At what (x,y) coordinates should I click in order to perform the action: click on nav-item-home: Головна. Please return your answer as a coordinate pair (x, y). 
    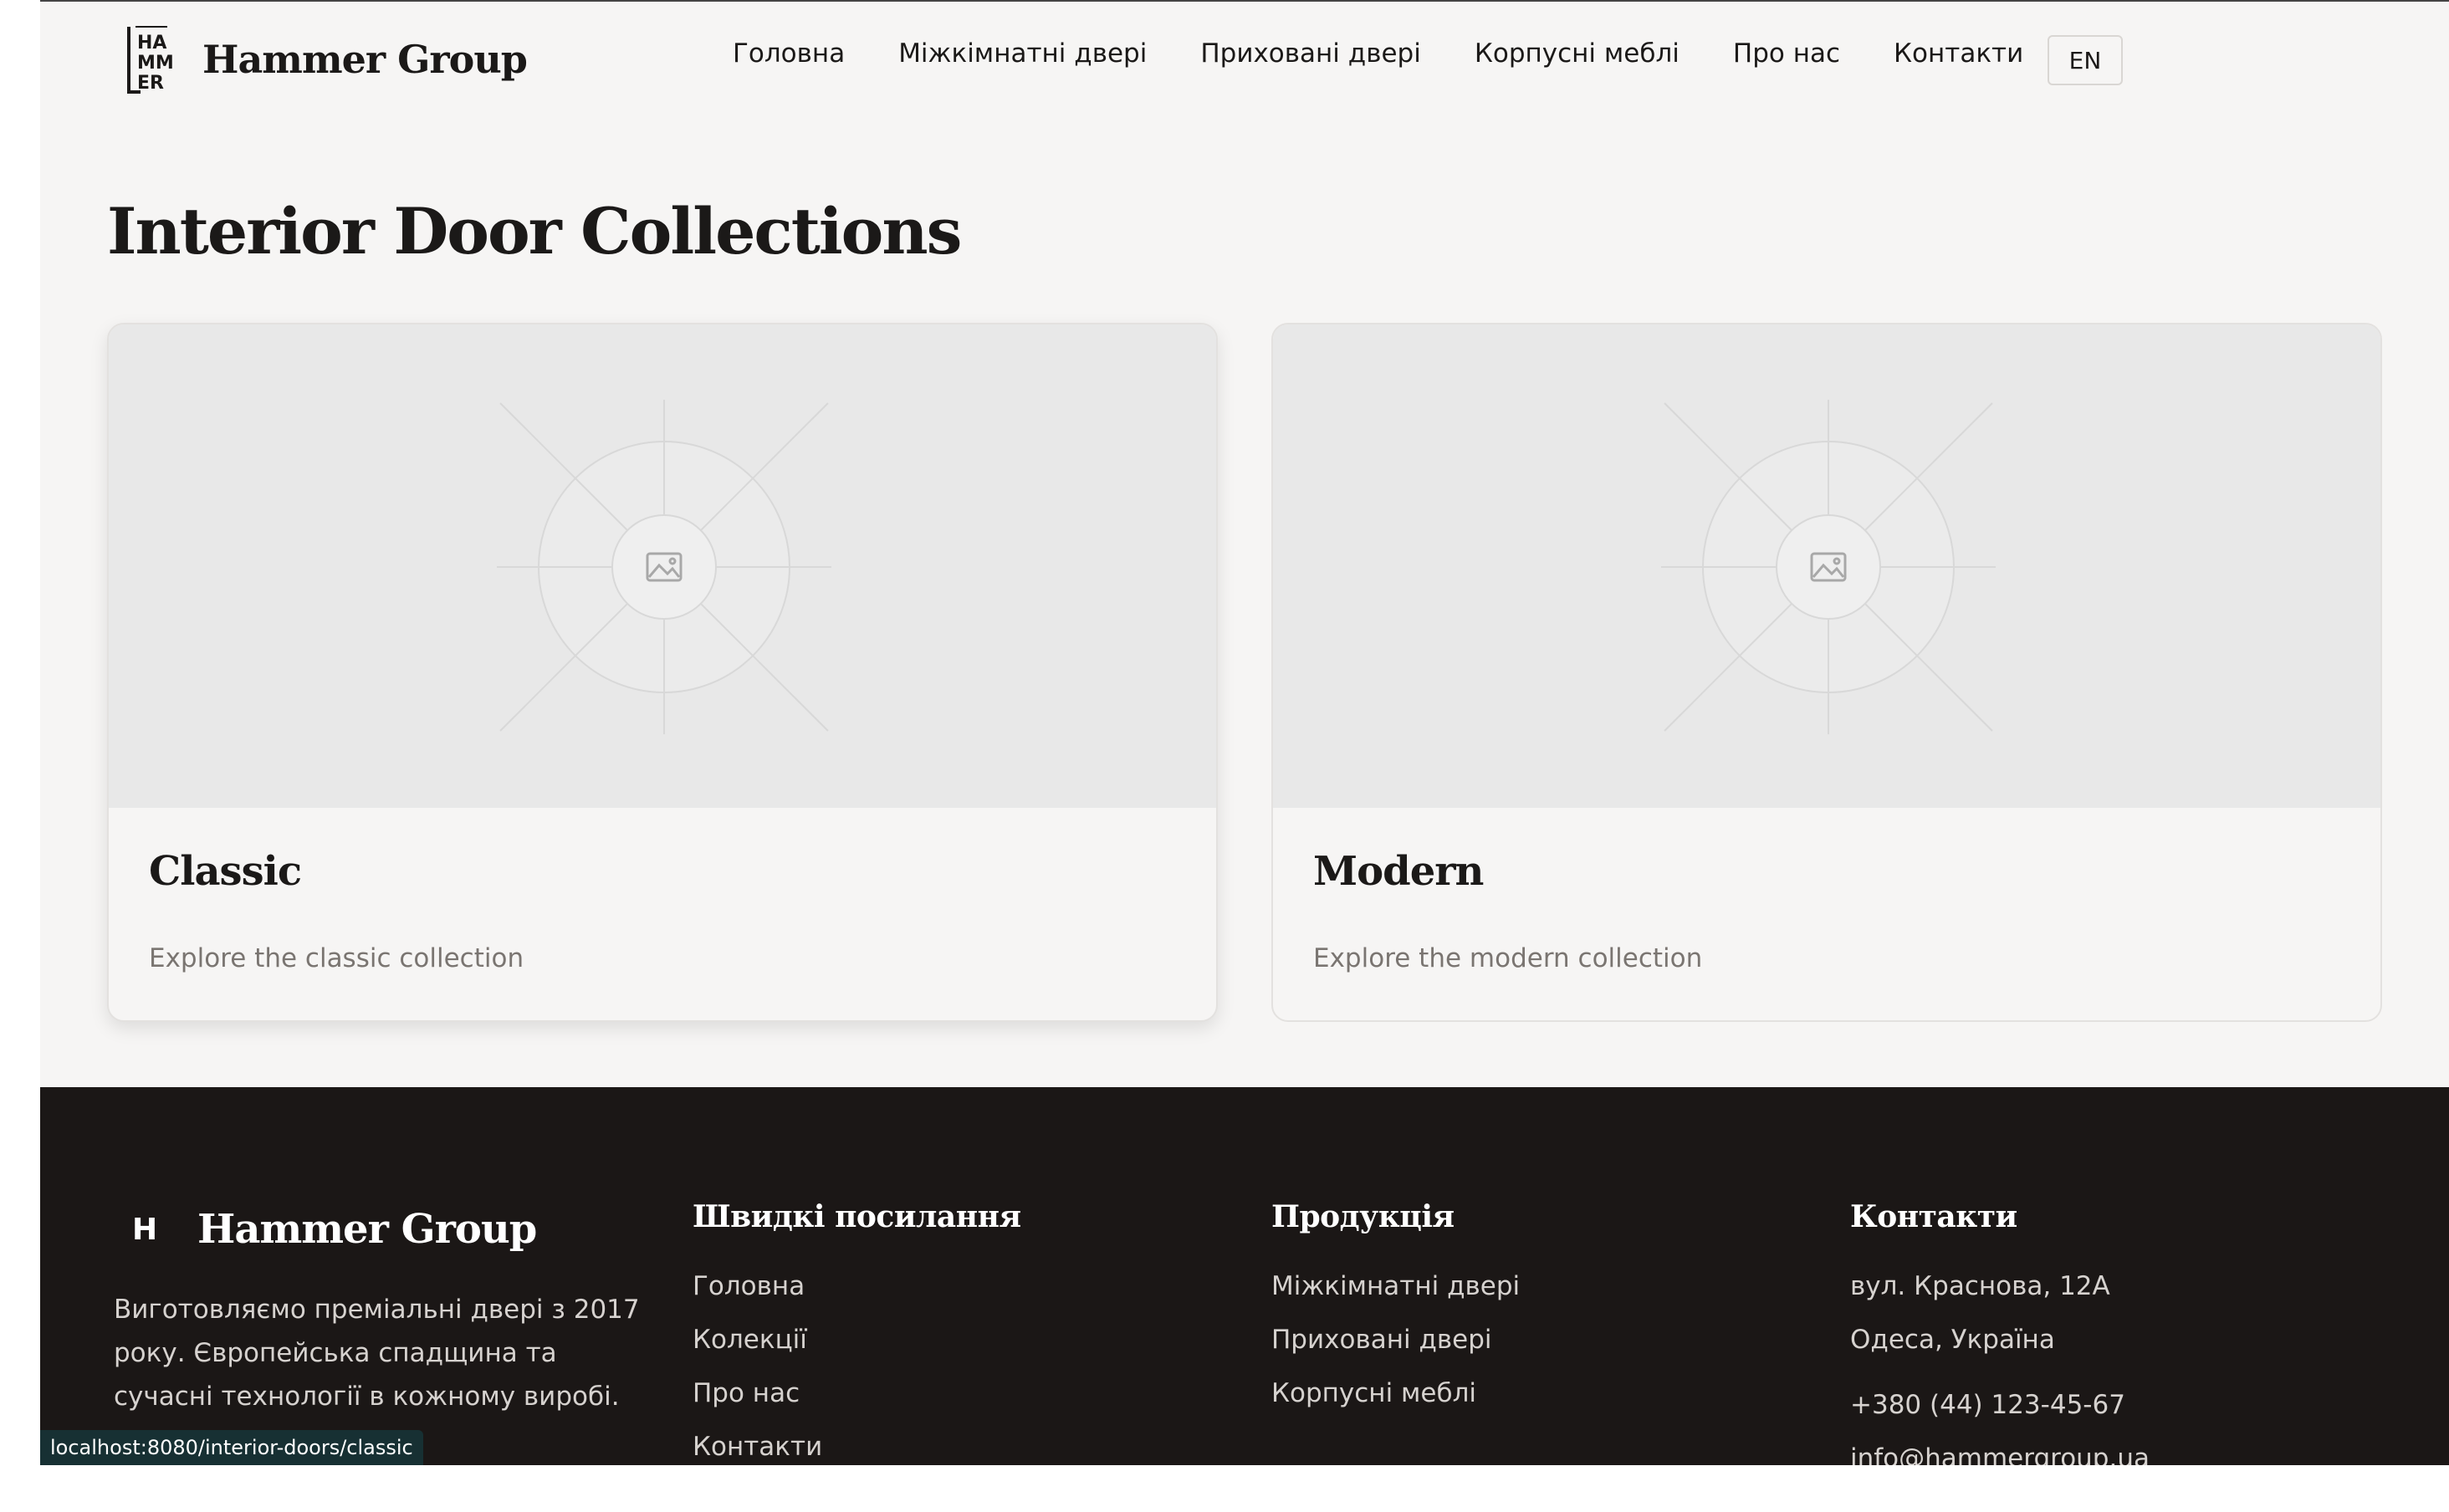
    Looking at the image, I should click on (789, 53).